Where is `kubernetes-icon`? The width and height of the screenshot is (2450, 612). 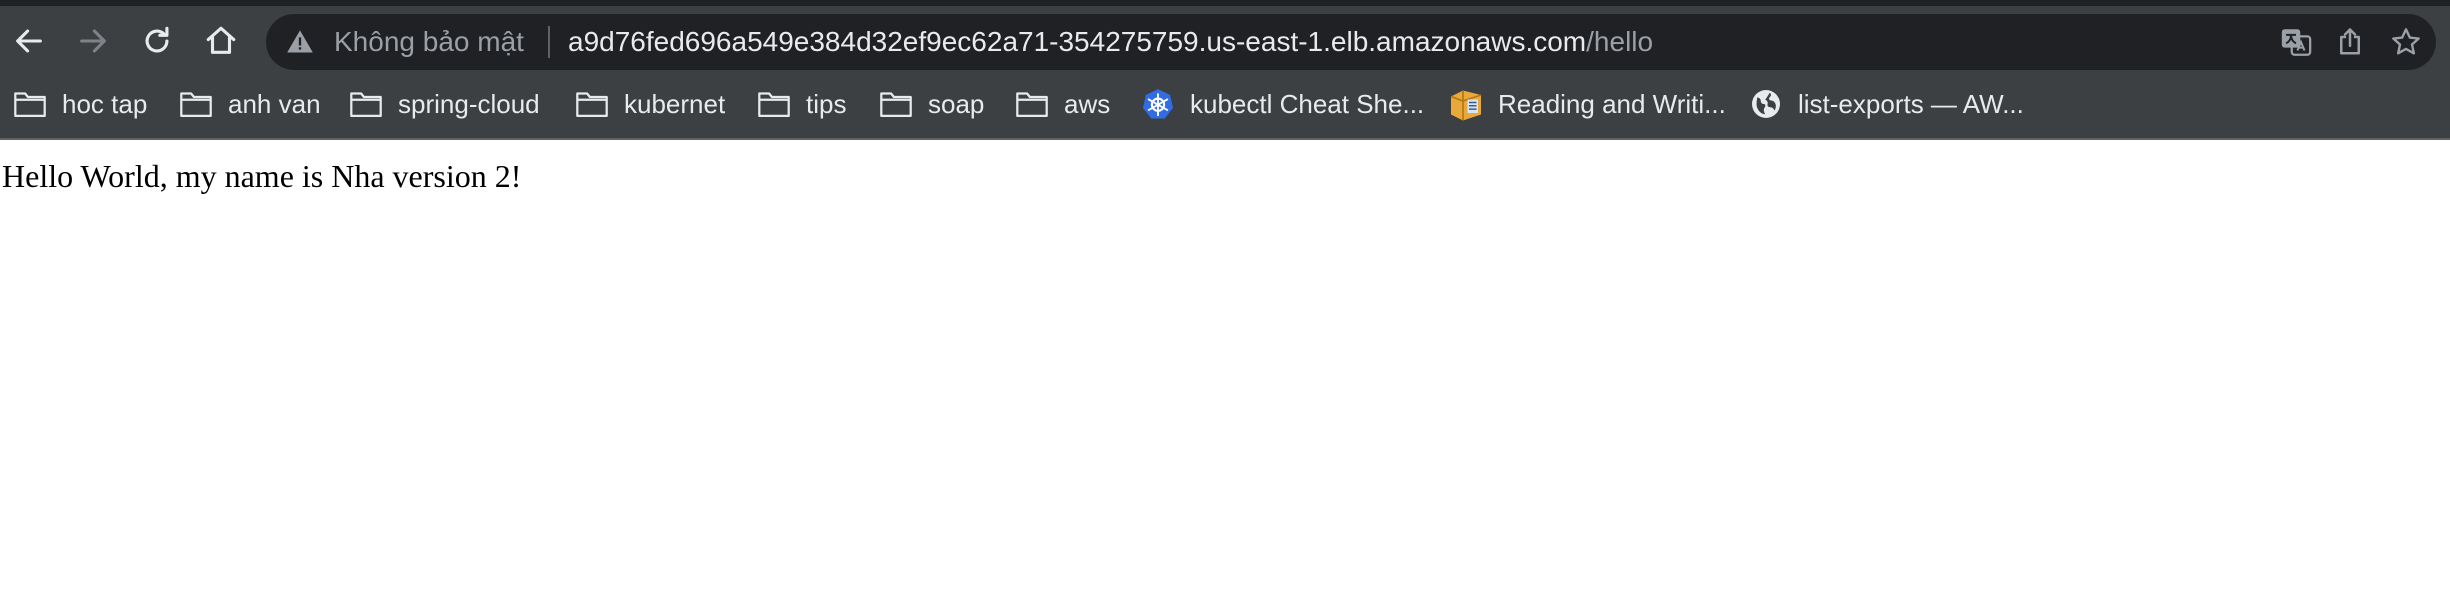 kubernetes-icon is located at coordinates (1158, 104).